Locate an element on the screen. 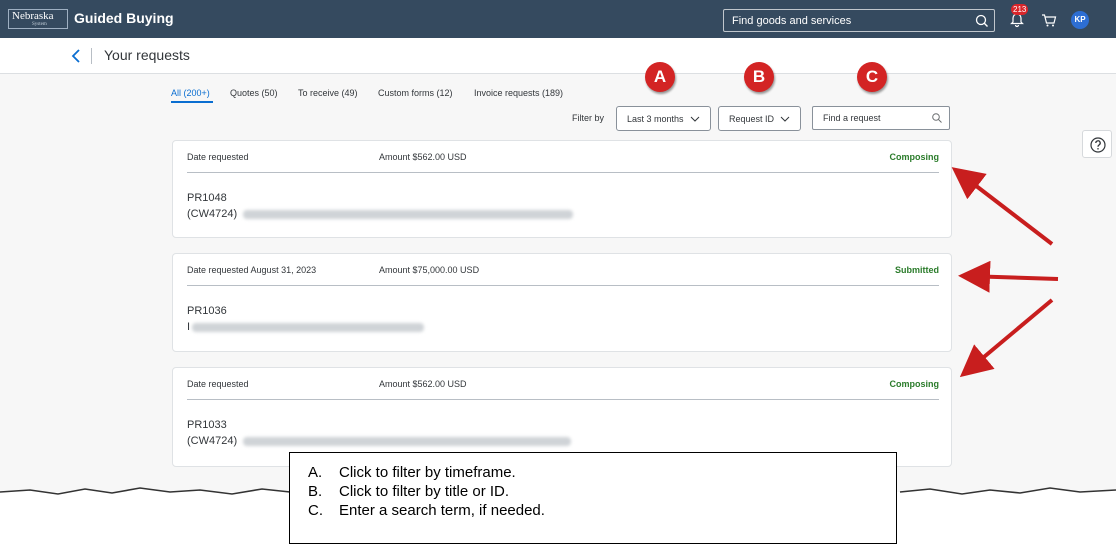 Image resolution: width=1116 pixels, height=544 pixels. legend-text: Click to filter by title or ID. is located at coordinates (424, 491).